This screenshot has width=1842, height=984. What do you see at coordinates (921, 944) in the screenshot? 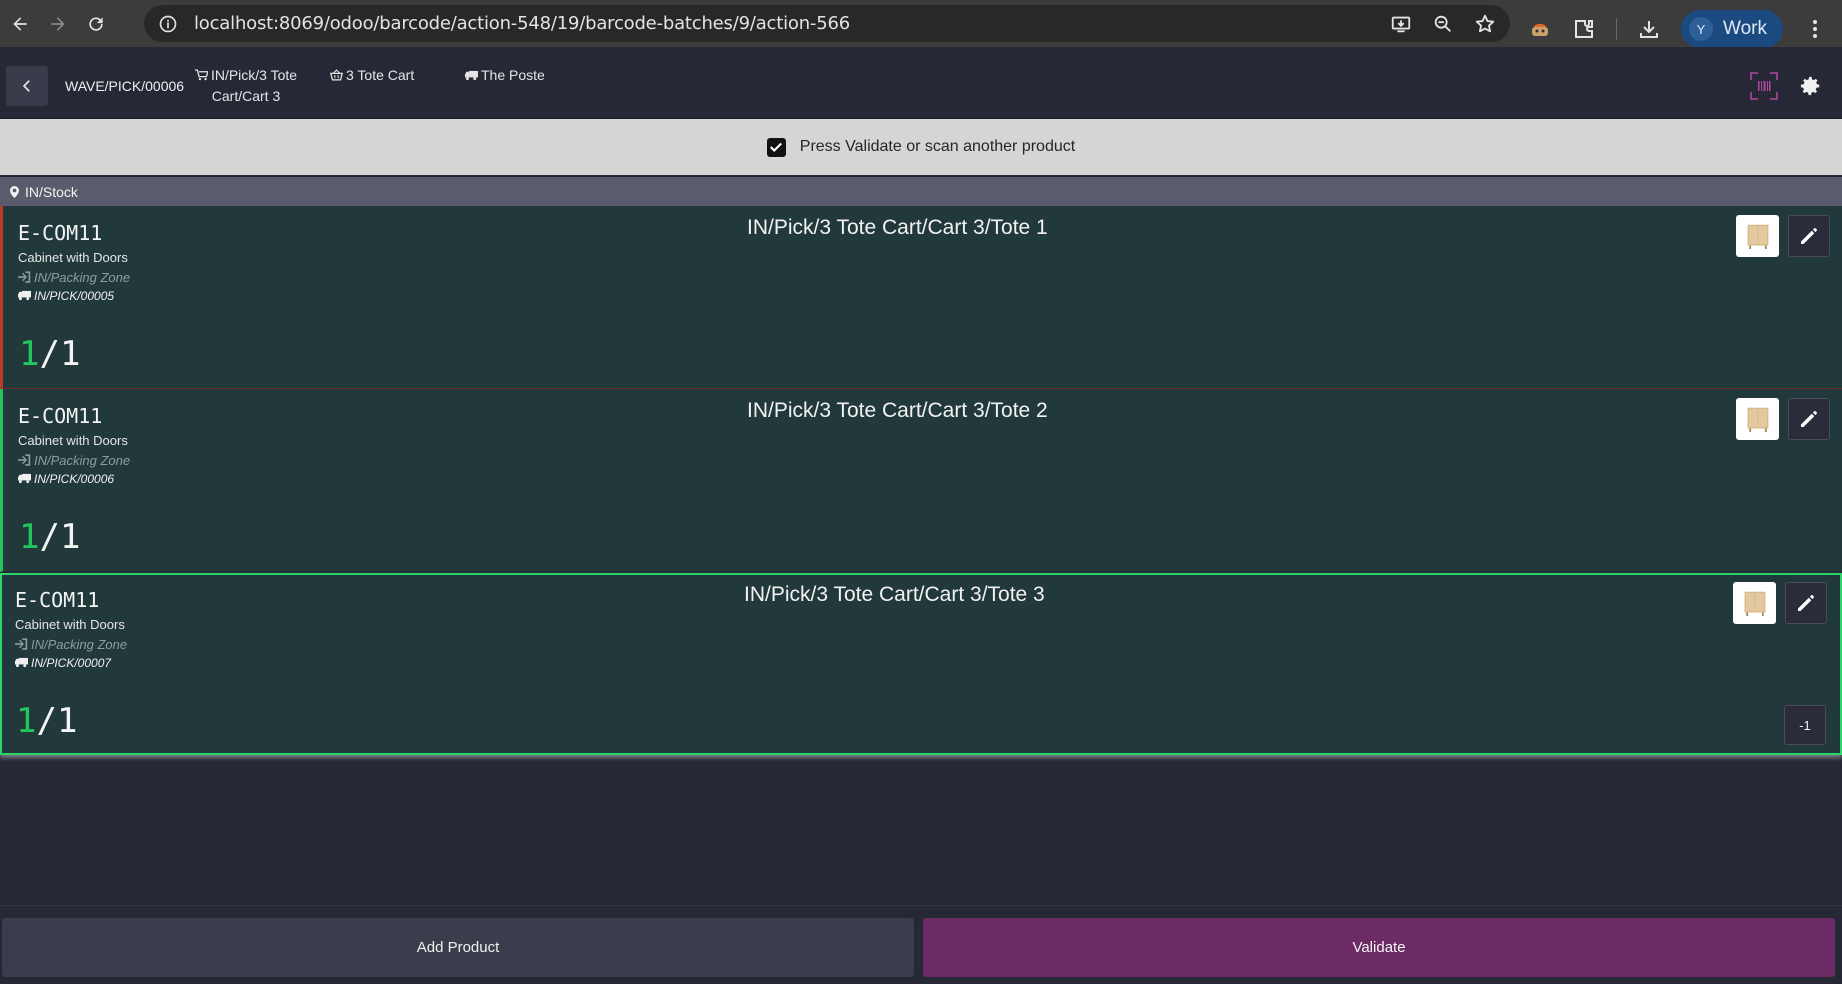
I see `action-footer: Add Product Validate` at bounding box center [921, 944].